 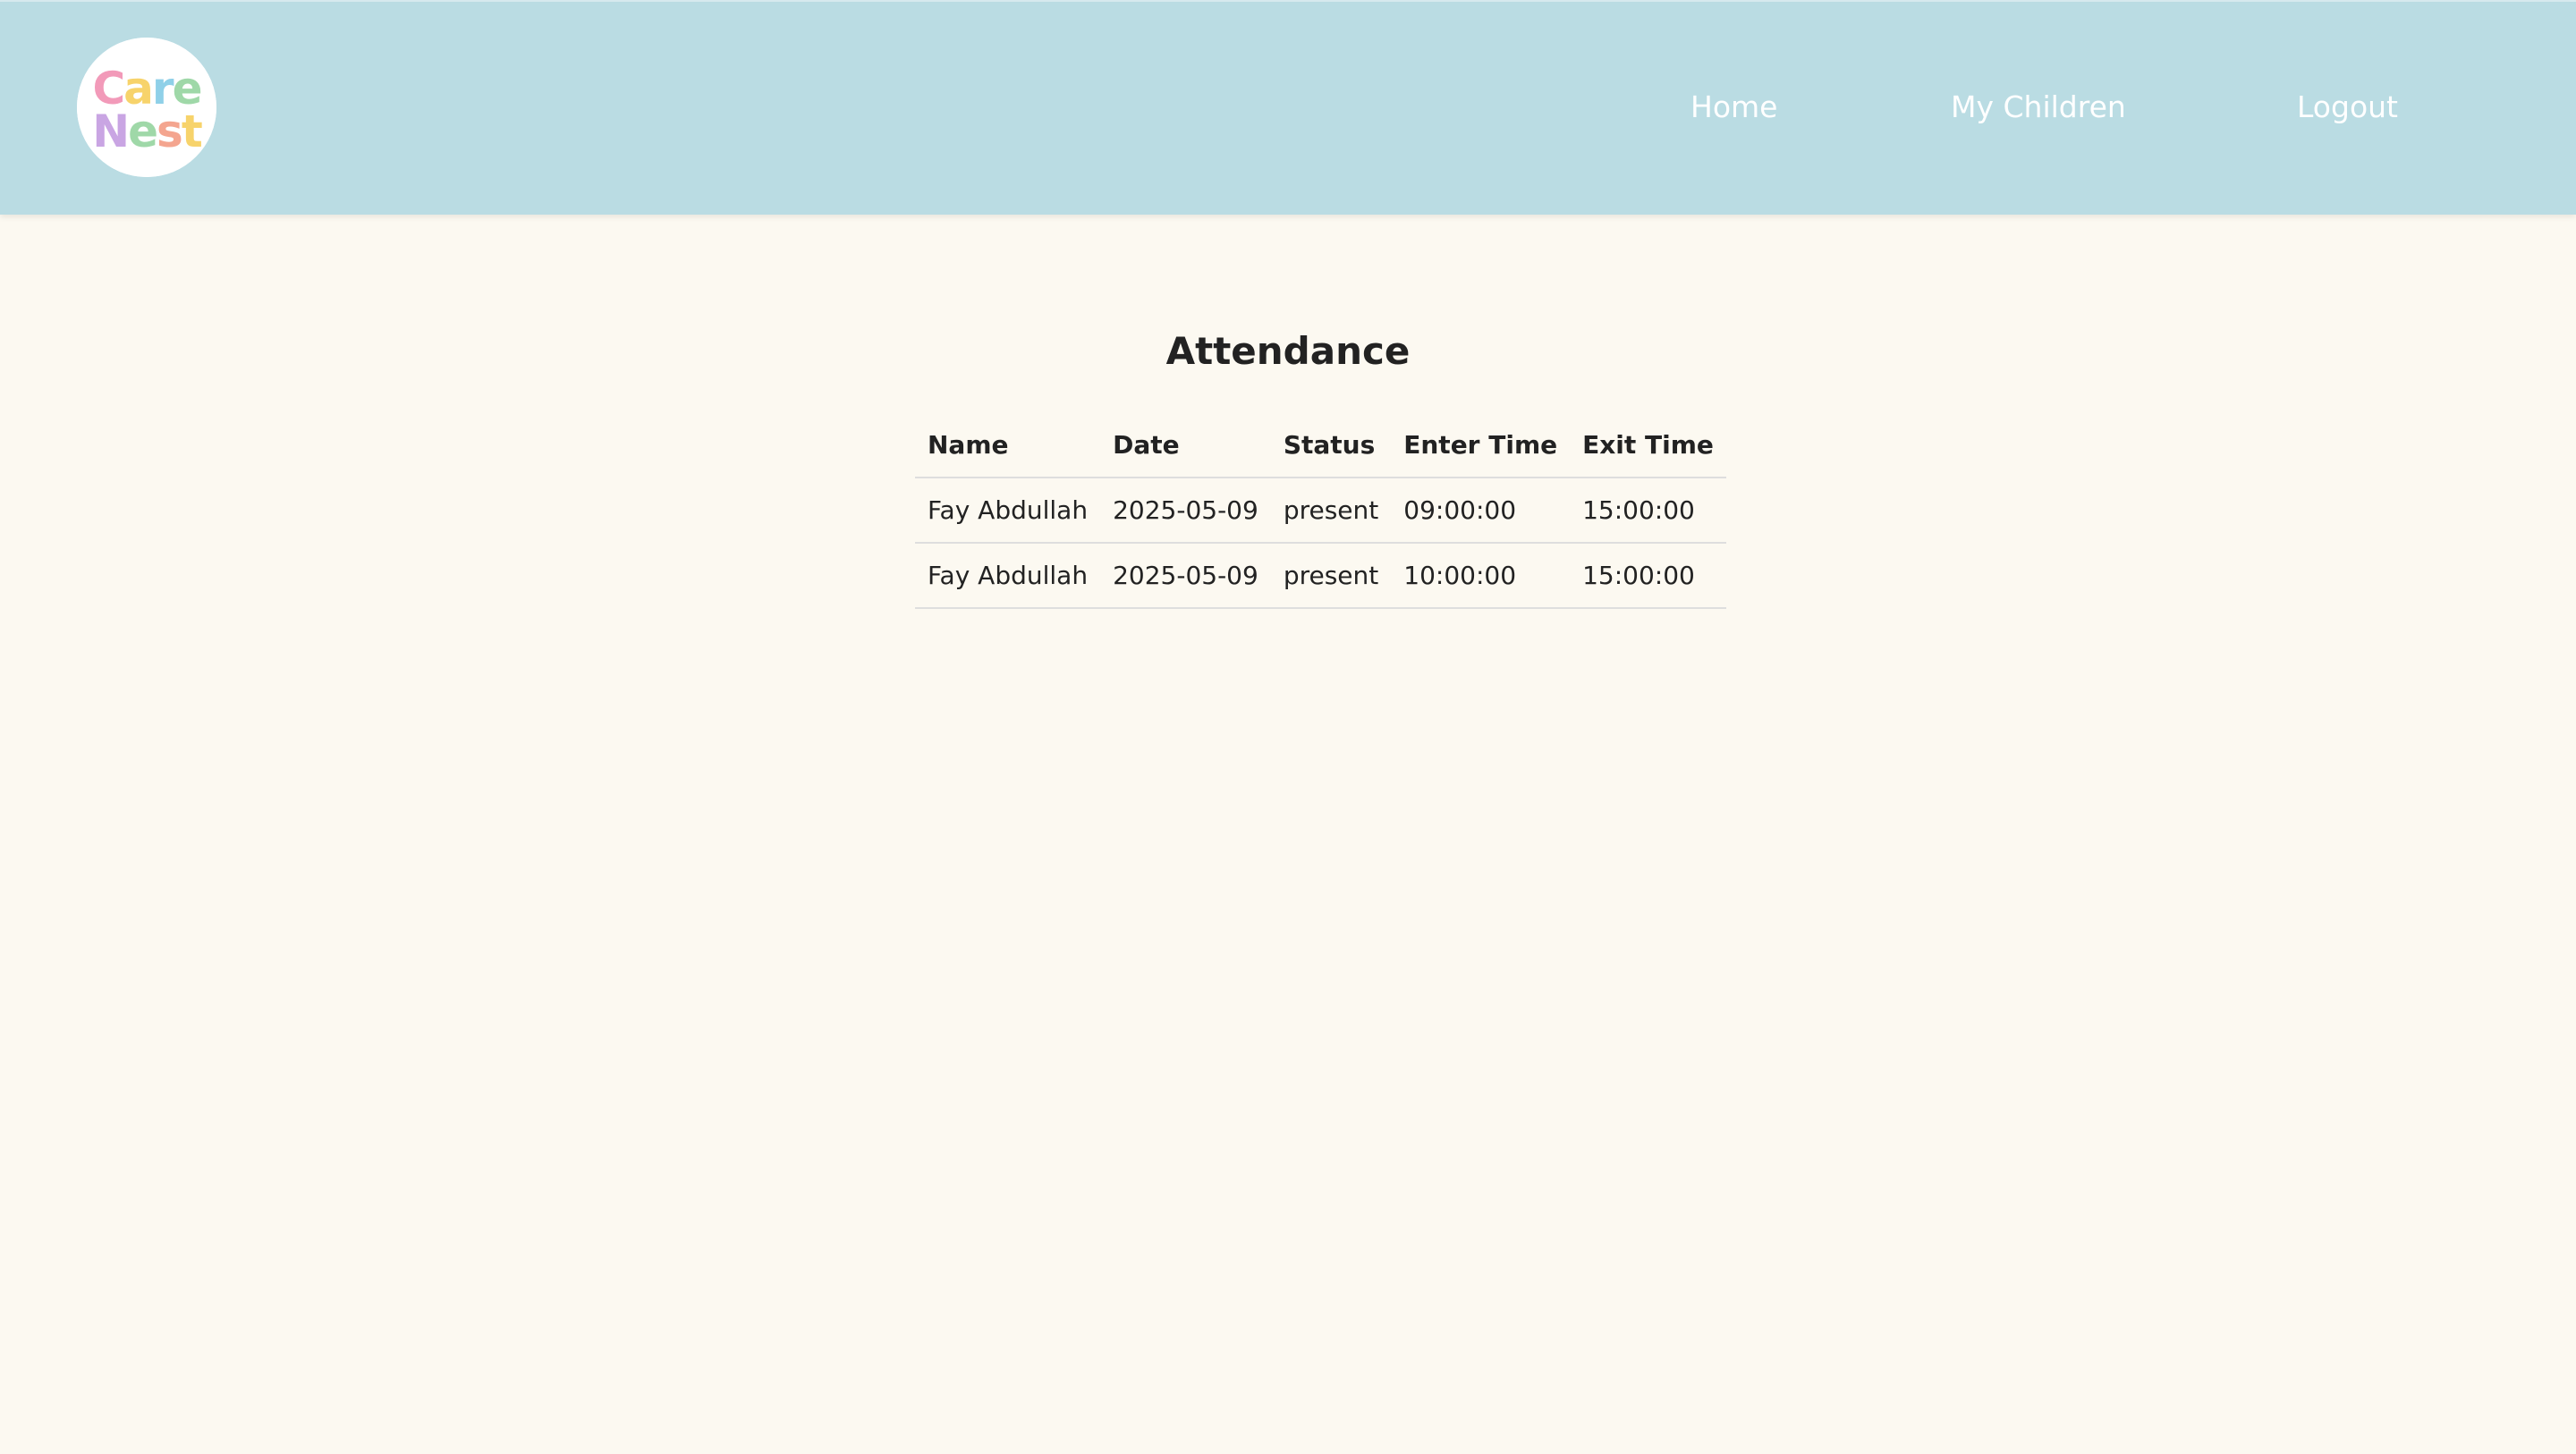 I want to click on carenest-logo: Care Nest, so click(x=146, y=107).